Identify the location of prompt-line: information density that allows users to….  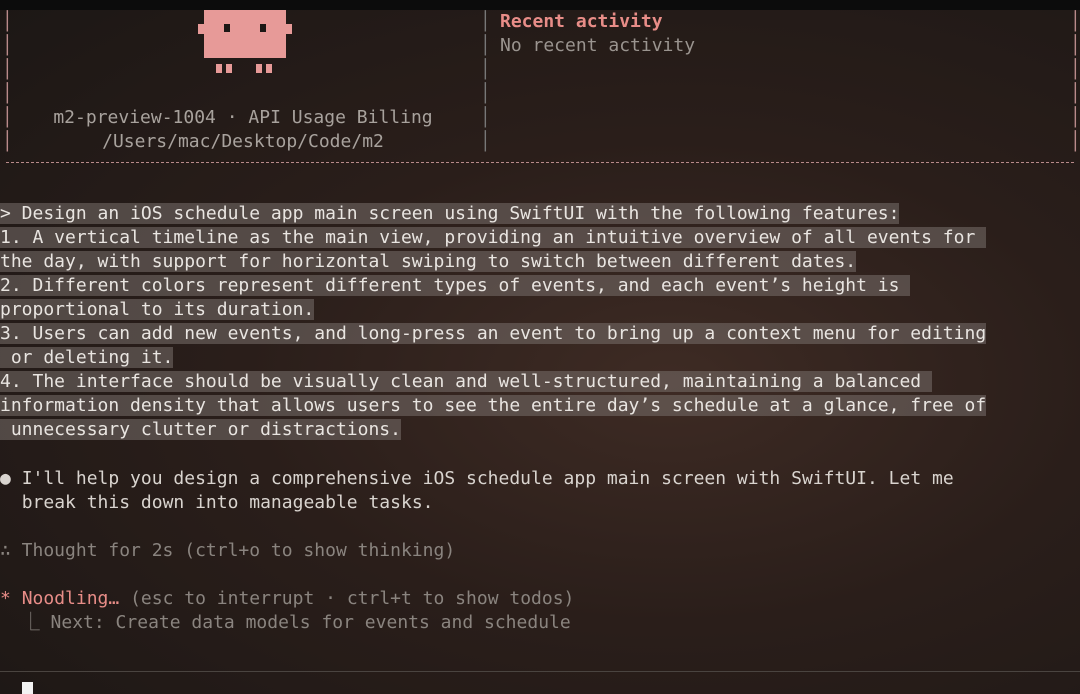
(493, 405).